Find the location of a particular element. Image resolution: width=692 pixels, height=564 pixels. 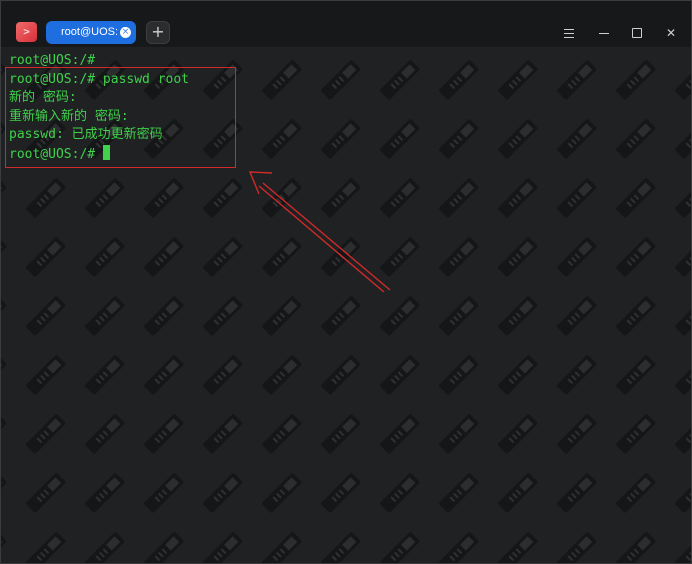

minimize-button is located at coordinates (604, 33).